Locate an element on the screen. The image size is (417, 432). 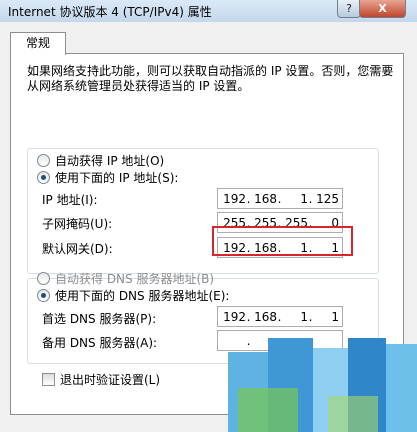
auto-ip-radio: 自动获得 IP 地址(O) is located at coordinates (100, 160).